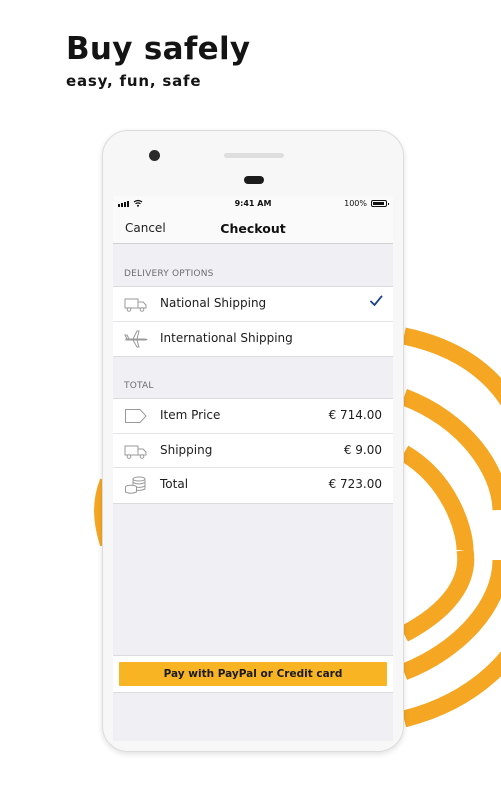 This screenshot has width=501, height=800. What do you see at coordinates (190, 415) in the screenshot?
I see `item-price-label: Item Price` at bounding box center [190, 415].